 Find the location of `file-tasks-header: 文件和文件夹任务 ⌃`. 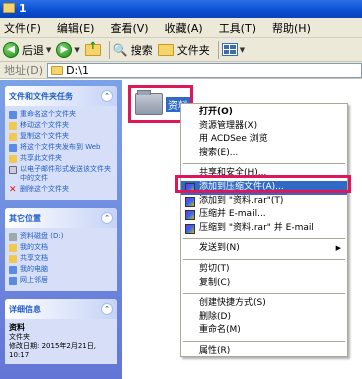

file-tasks-header: 文件和文件夹任务 ⌃ is located at coordinates (61, 96).